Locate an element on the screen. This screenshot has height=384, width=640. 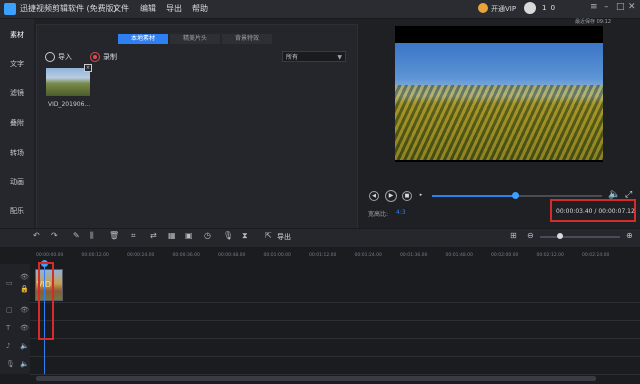
sidebar-item-animation: 动画 is located at coordinates (17, 182).